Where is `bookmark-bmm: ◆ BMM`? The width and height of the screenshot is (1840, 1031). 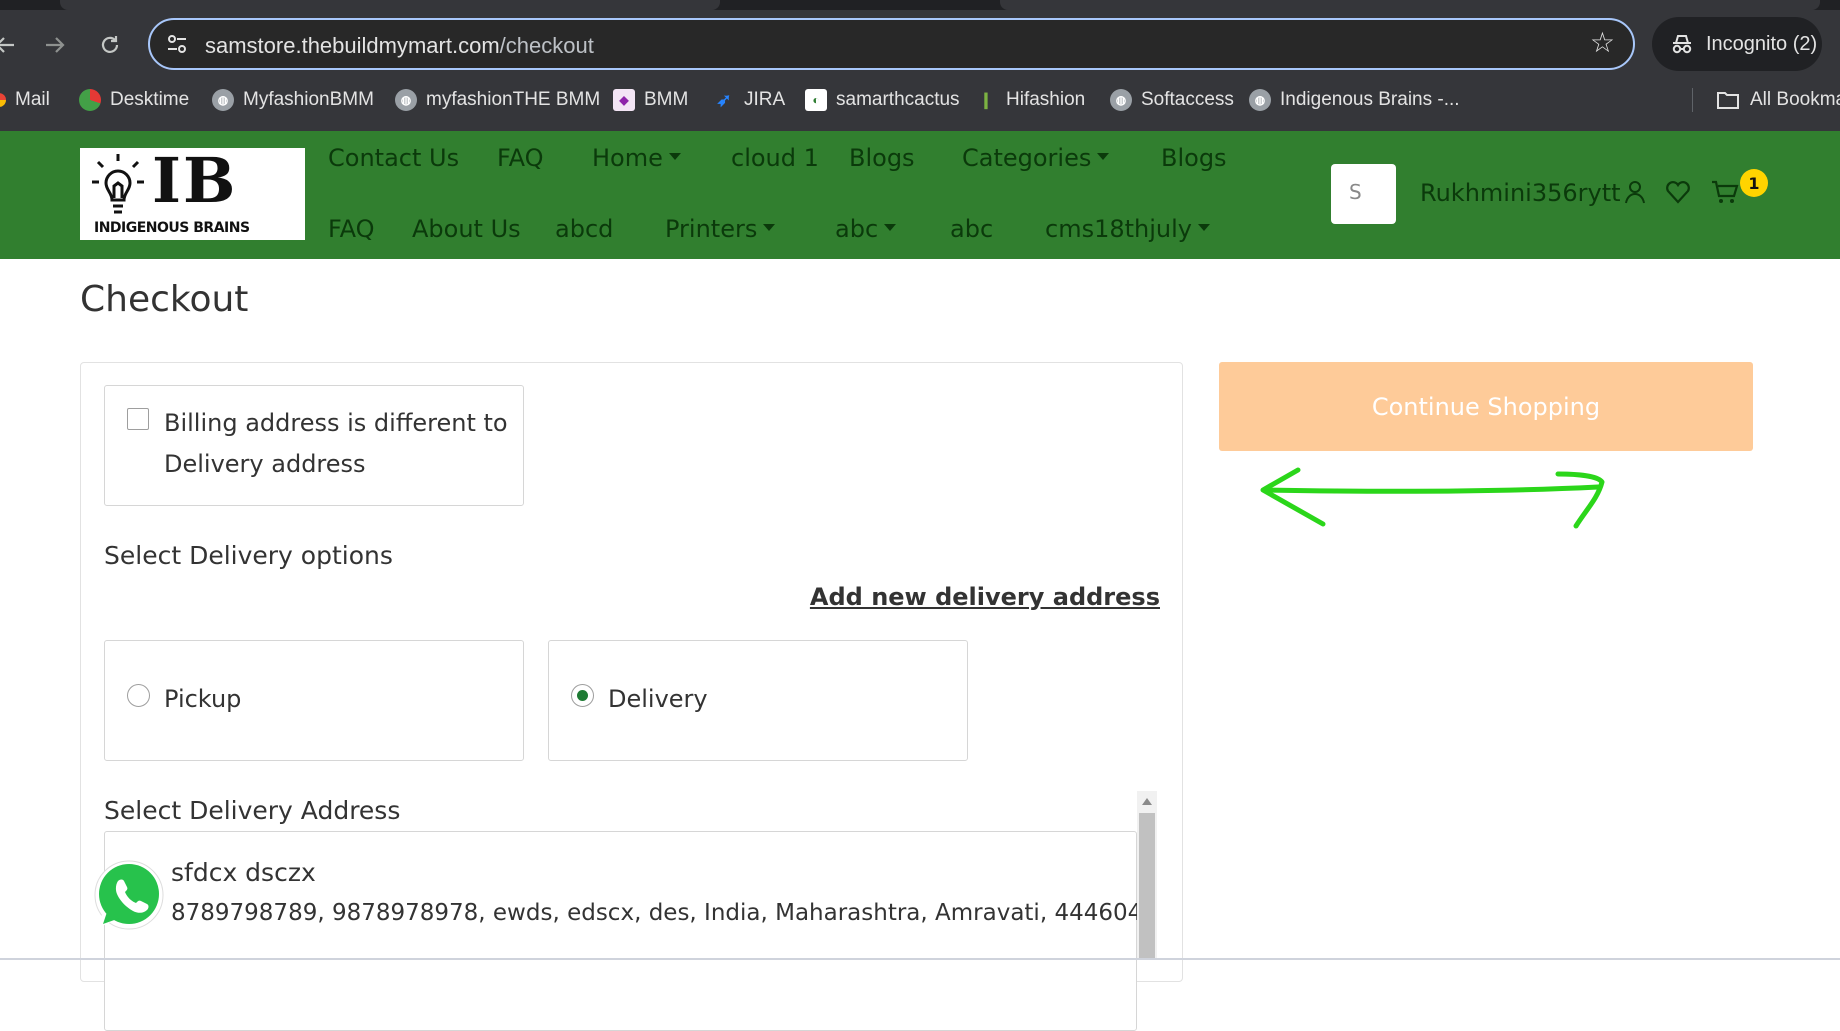 bookmark-bmm: ◆ BMM is located at coordinates (650, 100).